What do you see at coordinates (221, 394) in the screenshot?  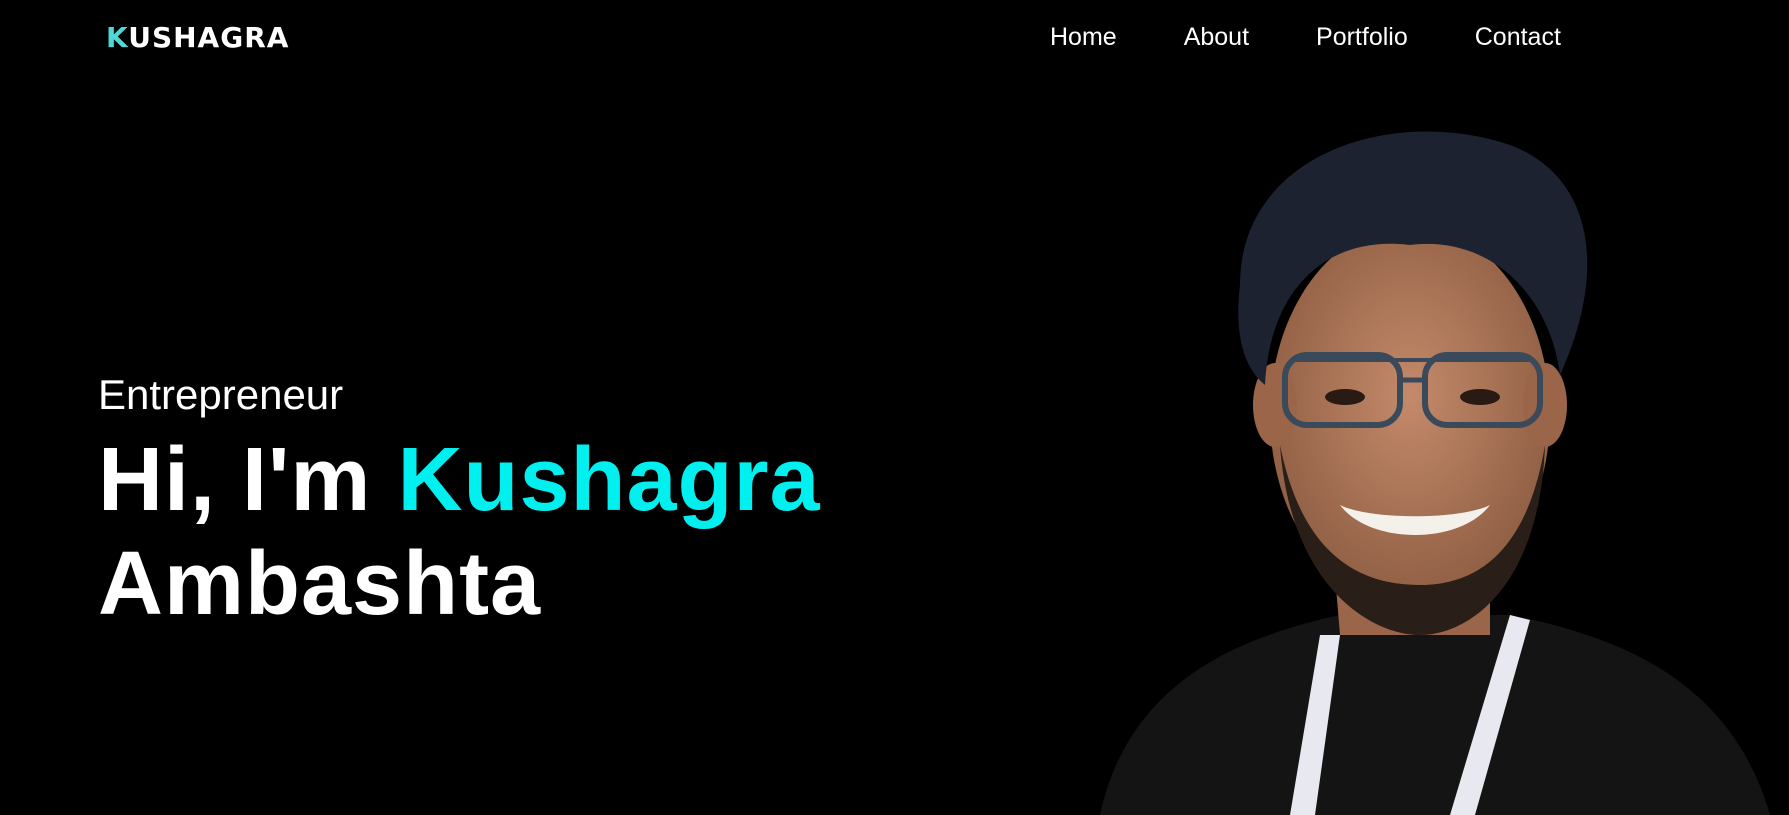 I see `hero-role: Entrepreneur` at bounding box center [221, 394].